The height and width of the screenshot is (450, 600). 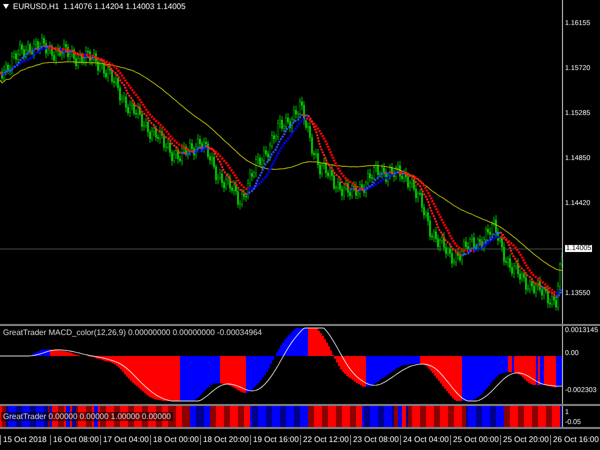 I want to click on price-quotes: 1.14076 1.14204 1.14003 1.14005, so click(x=124, y=6).